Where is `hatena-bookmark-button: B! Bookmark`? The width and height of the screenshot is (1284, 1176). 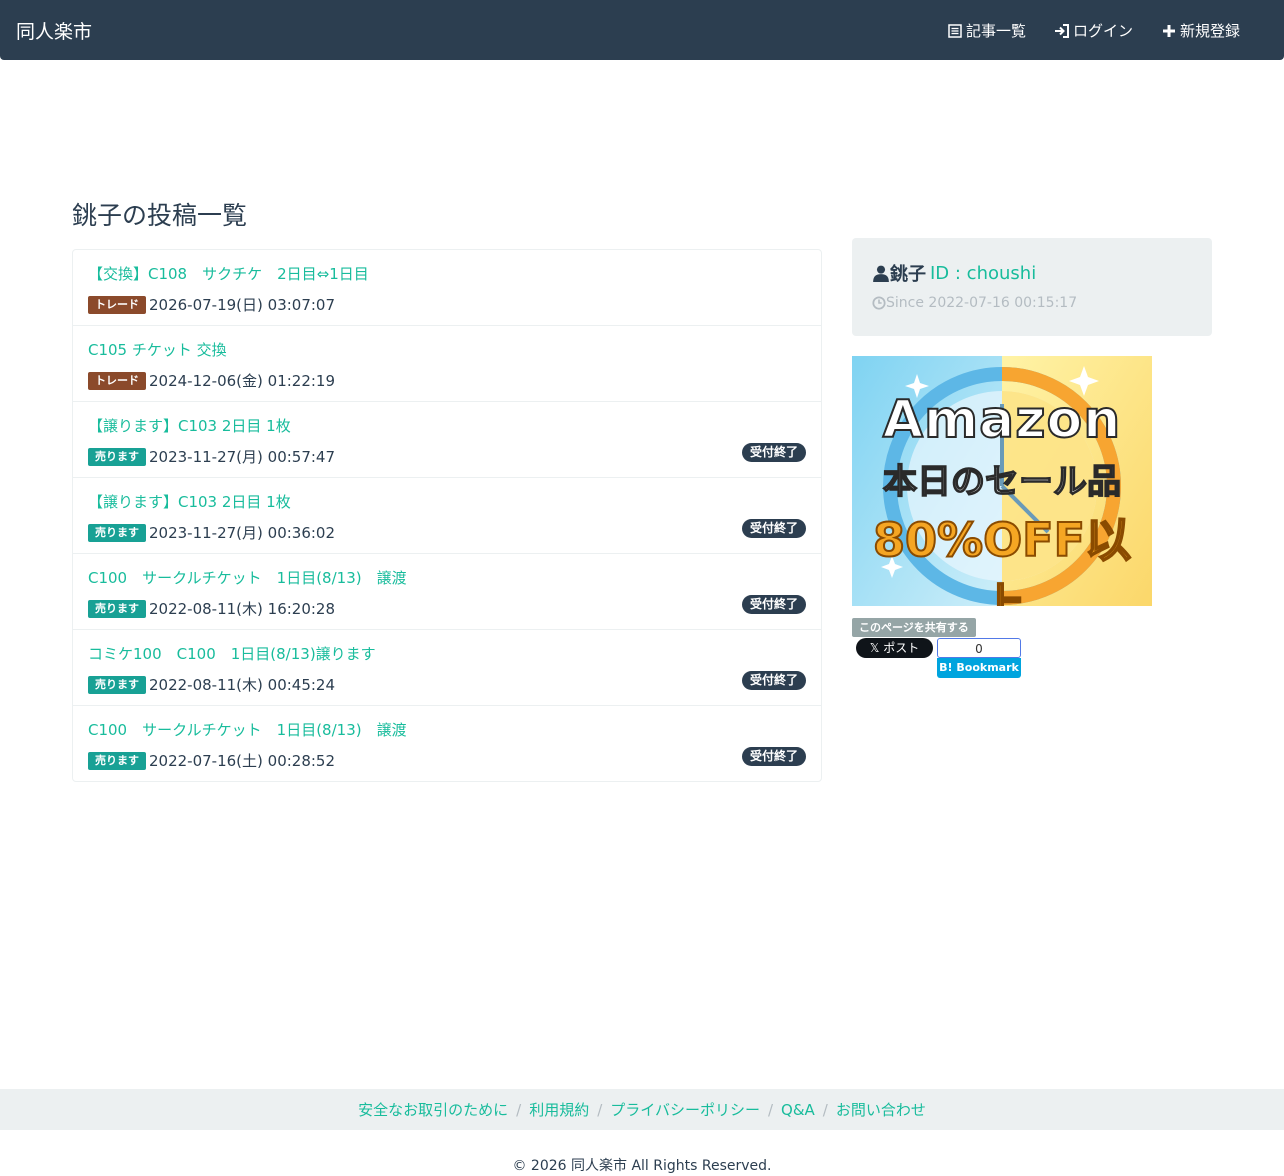
hatena-bookmark-button: B! Bookmark is located at coordinates (979, 668).